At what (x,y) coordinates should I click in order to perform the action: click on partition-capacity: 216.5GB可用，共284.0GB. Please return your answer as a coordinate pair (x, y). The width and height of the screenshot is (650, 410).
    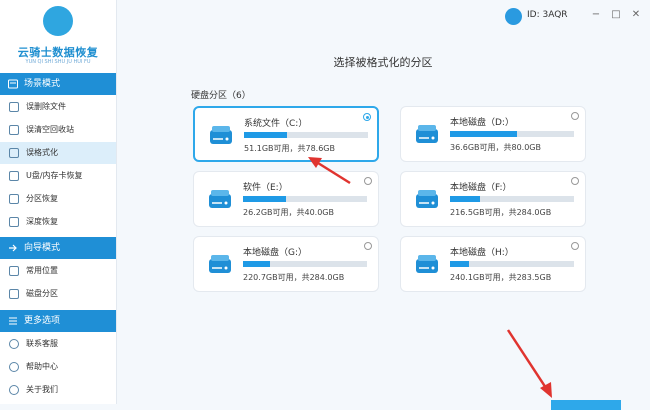
    Looking at the image, I should click on (501, 212).